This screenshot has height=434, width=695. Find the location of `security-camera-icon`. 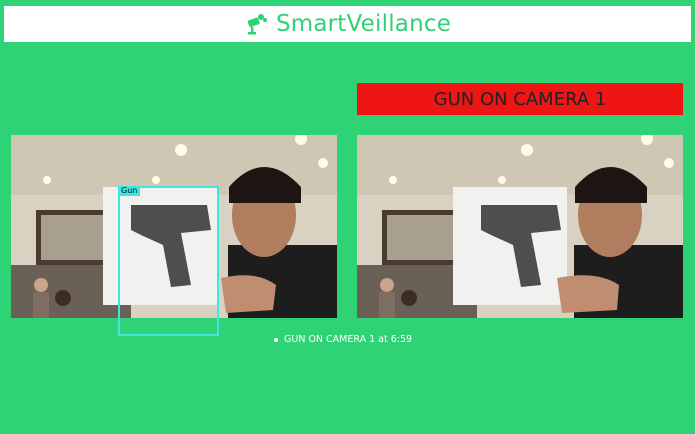

security-camera-icon is located at coordinates (257, 24).